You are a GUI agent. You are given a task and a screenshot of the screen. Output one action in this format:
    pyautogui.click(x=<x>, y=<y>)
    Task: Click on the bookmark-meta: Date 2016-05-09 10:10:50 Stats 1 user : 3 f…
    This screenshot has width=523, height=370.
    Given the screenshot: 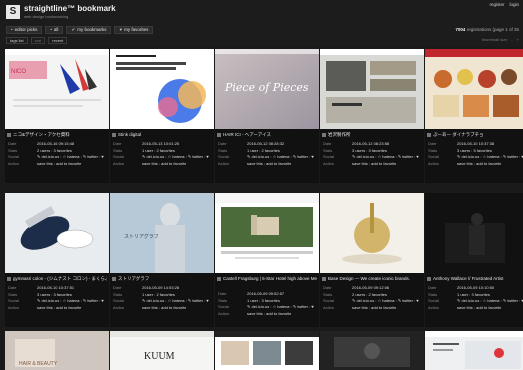 What is the action you would take?
    pyautogui.click(x=474, y=298)
    